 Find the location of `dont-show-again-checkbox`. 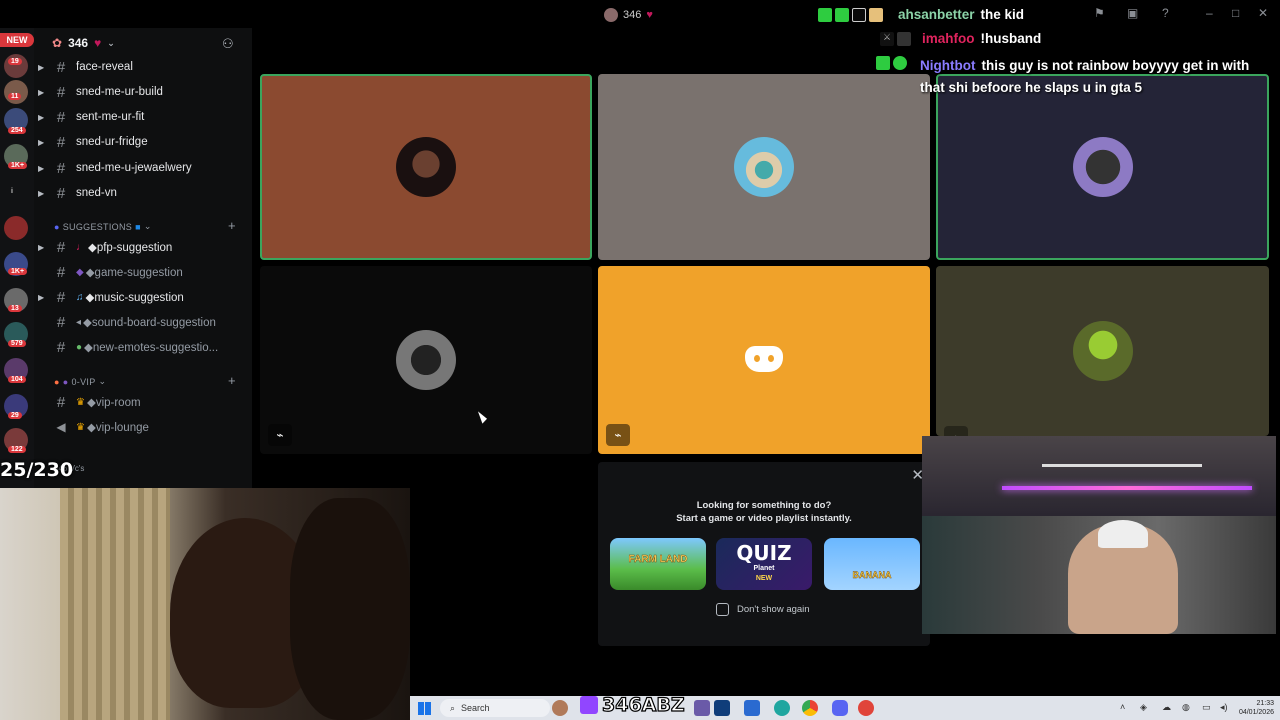

dont-show-again-checkbox is located at coordinates (722, 609).